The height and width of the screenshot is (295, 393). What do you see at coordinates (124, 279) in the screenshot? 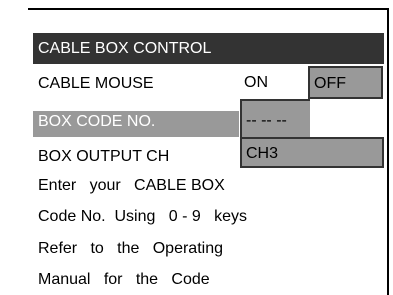
I see `help-line-4: Manual for the Code` at bounding box center [124, 279].